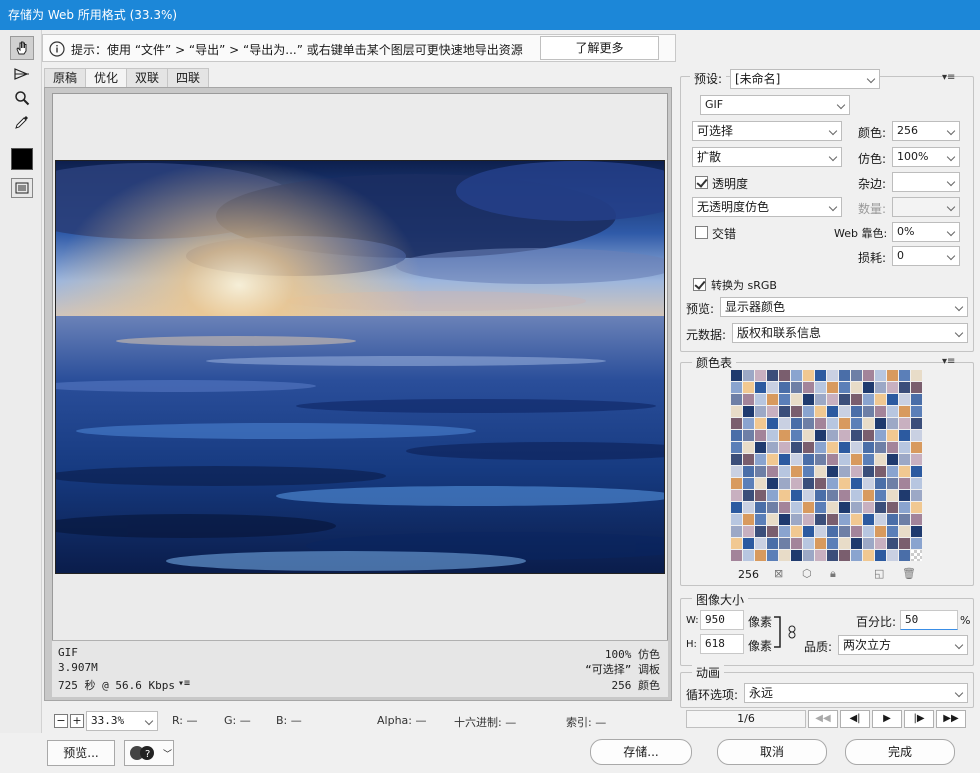 This screenshot has width=980, height=773. Describe the element at coordinates (149, 753) in the screenshot. I see `browser-preview-button: ? ﹀` at that location.